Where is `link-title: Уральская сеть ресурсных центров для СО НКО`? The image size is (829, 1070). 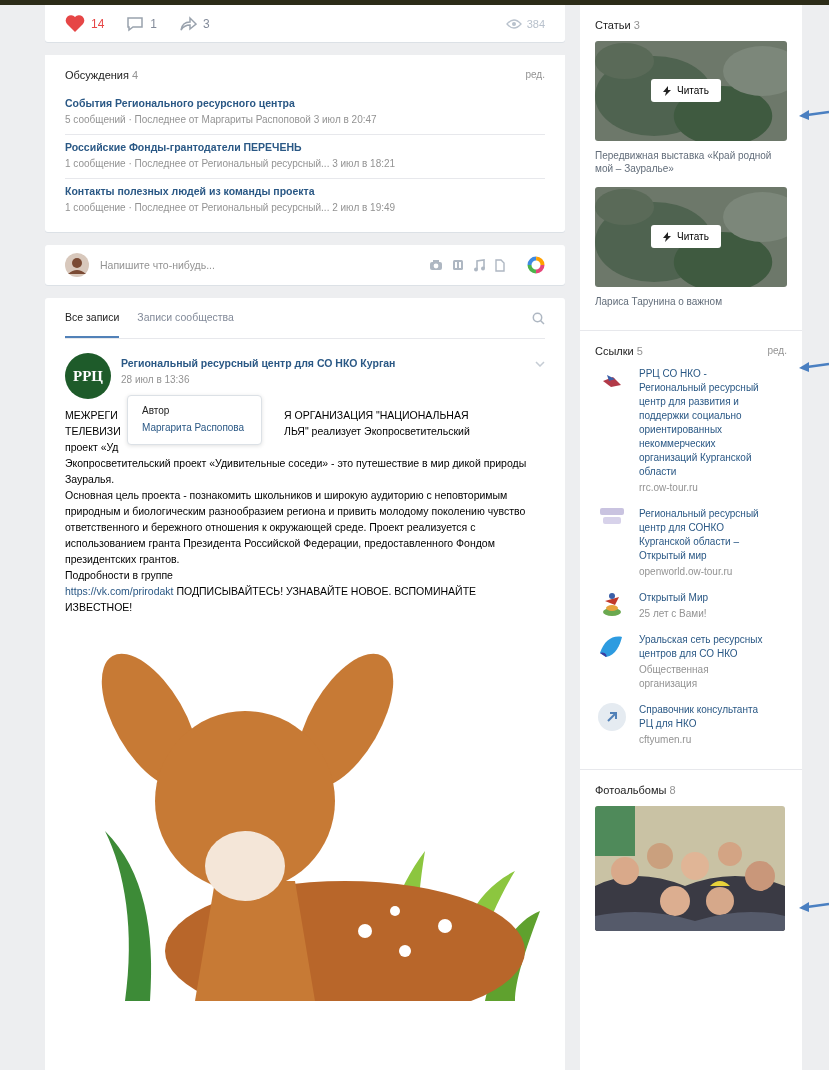
link-title: Уральская сеть ресурсных центров для СО НКО is located at coordinates (704, 647).